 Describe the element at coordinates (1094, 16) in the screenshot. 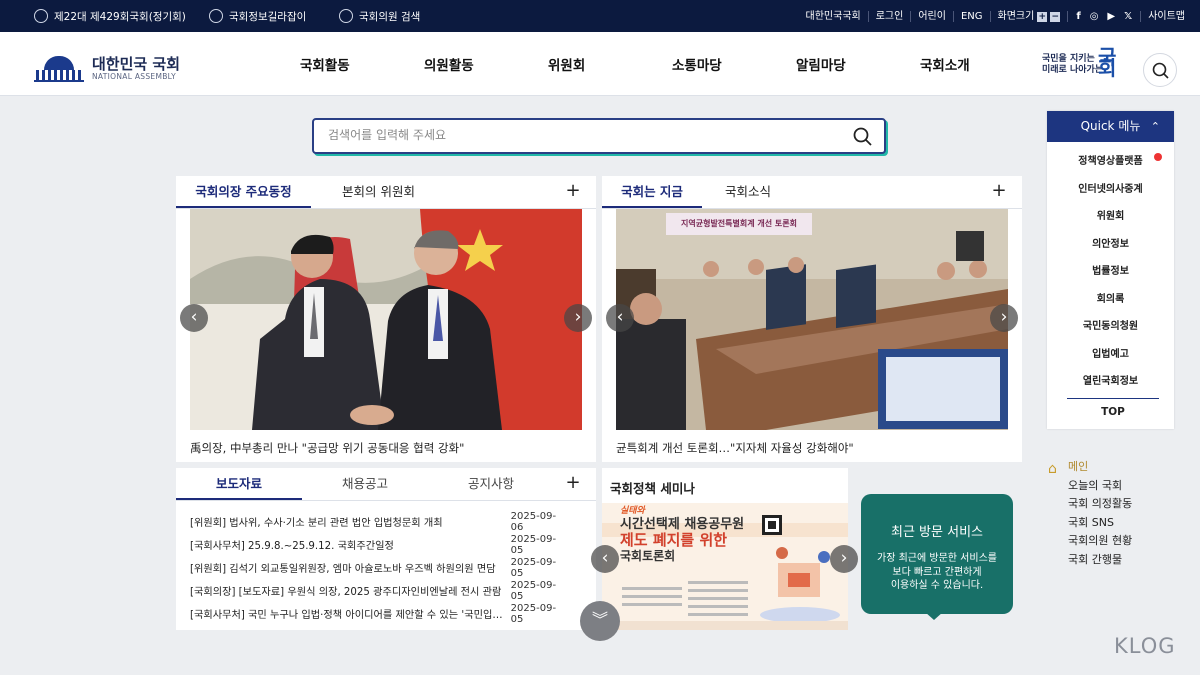

I see `instagram-icon: ◎` at that location.